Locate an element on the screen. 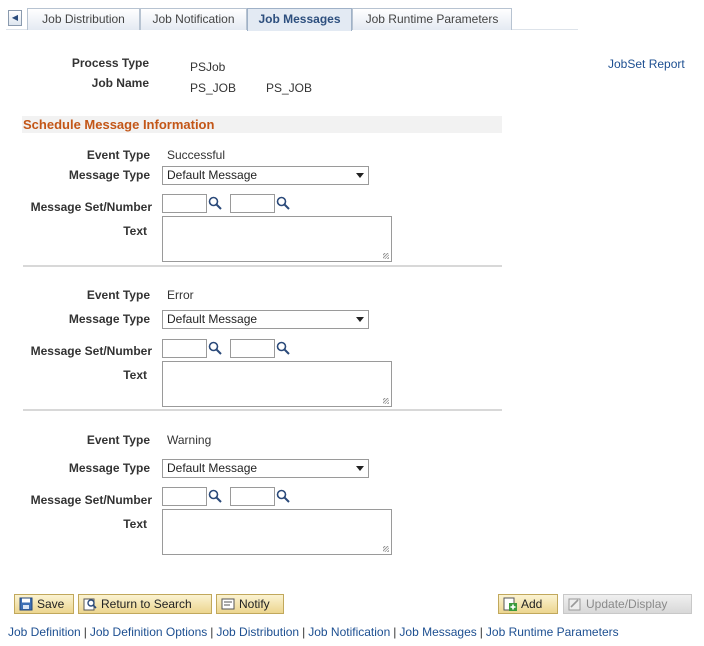  save-icon is located at coordinates (26, 604).